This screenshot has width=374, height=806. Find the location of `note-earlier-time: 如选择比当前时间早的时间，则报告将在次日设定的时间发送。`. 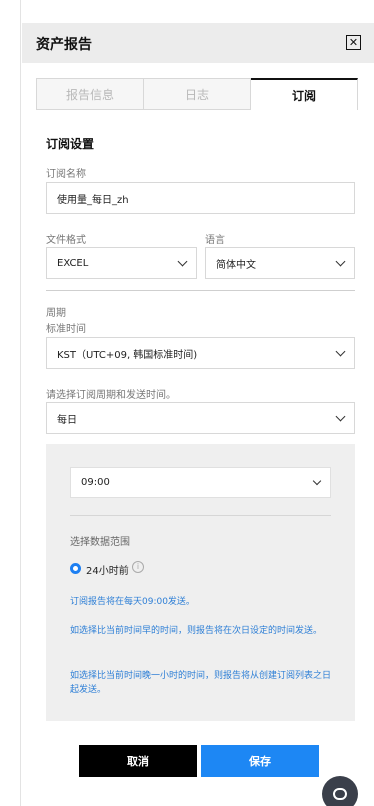

note-earlier-time: 如选择比当前时间早的时间，则报告将在次日设定的时间发送。 is located at coordinates (196, 631).